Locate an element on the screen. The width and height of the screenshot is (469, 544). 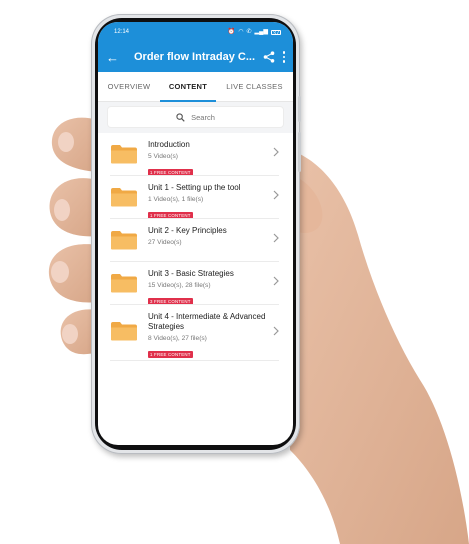
share-icon is located at coordinates (269, 57).